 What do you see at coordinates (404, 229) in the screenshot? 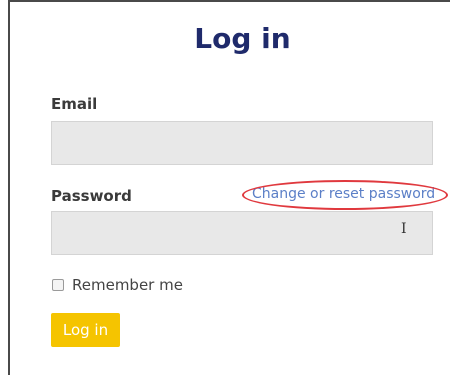
I see `text-cursor-icon: I` at bounding box center [404, 229].